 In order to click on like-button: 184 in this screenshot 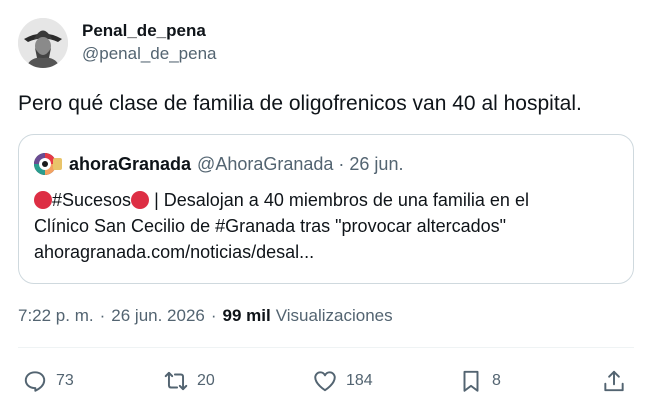, I will do `click(342, 381)`.